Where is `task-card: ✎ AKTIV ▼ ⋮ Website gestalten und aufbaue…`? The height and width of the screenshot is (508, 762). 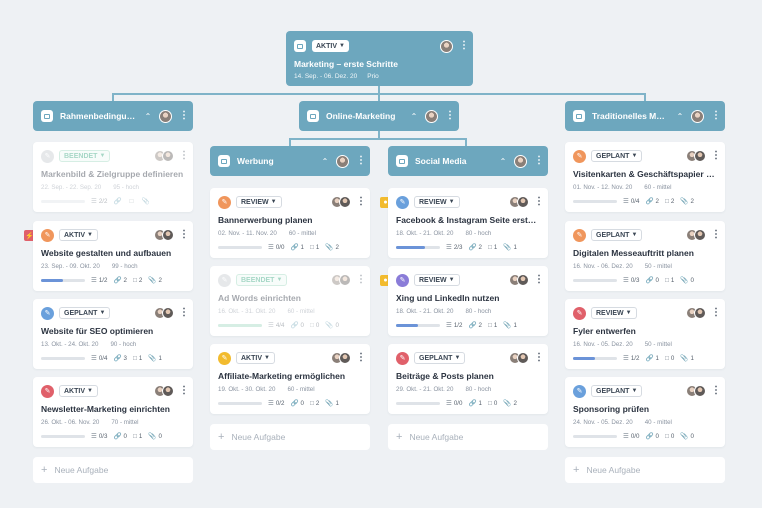 task-card: ✎ AKTIV ▼ ⋮ Website gestalten und aufbaue… is located at coordinates (113, 256).